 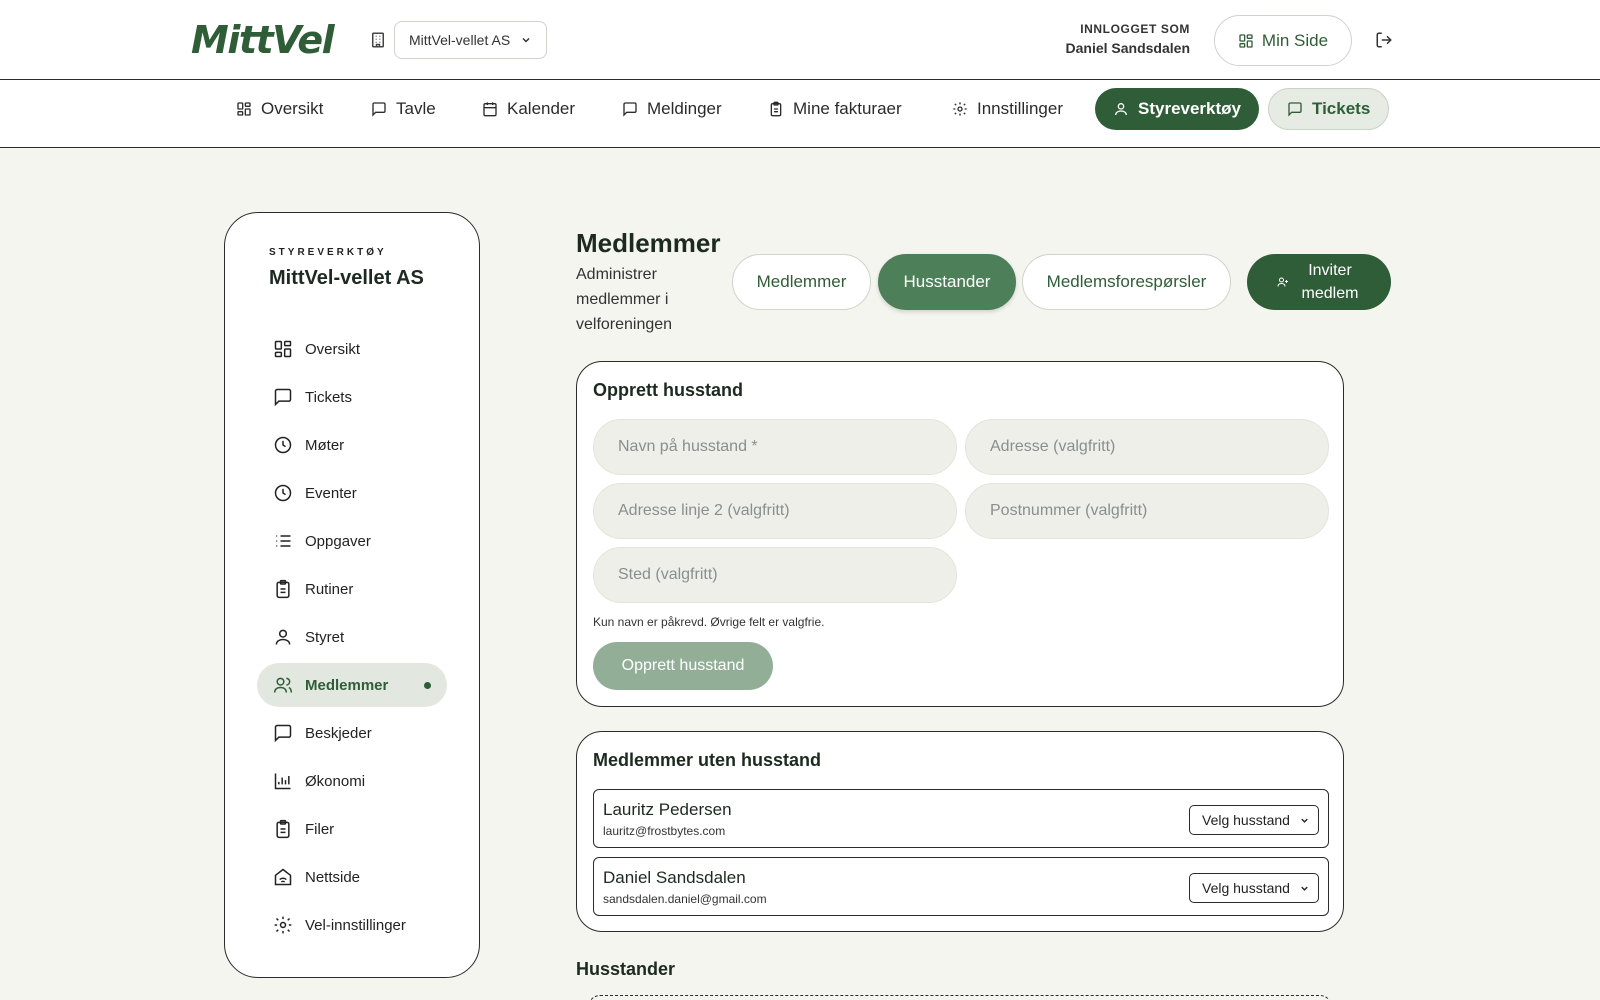 What do you see at coordinates (346, 278) in the screenshot?
I see `sidebar-title: MittVel-vellet AS` at bounding box center [346, 278].